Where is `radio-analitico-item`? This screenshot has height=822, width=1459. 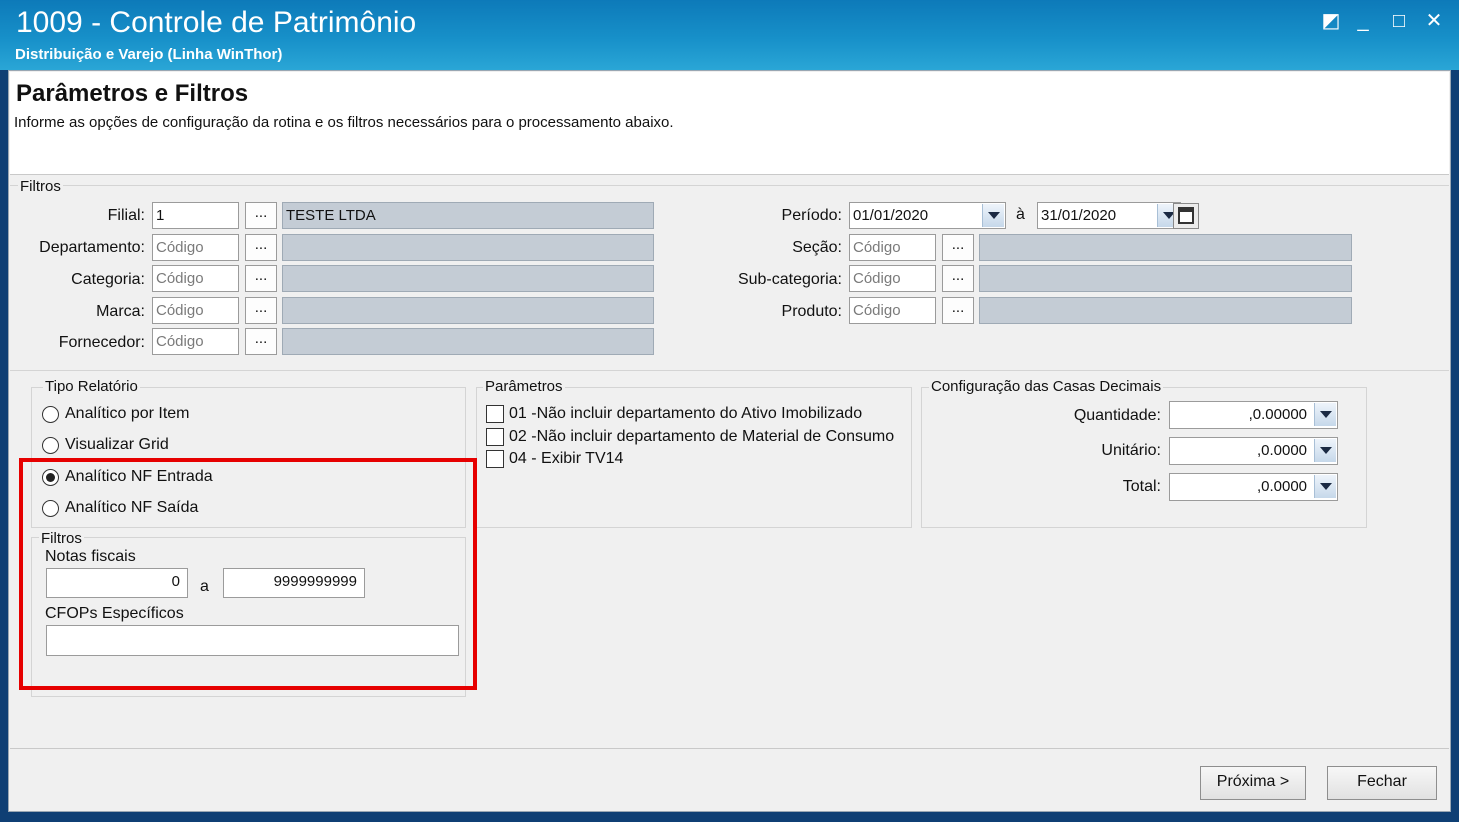
radio-analitico-item is located at coordinates (50, 414).